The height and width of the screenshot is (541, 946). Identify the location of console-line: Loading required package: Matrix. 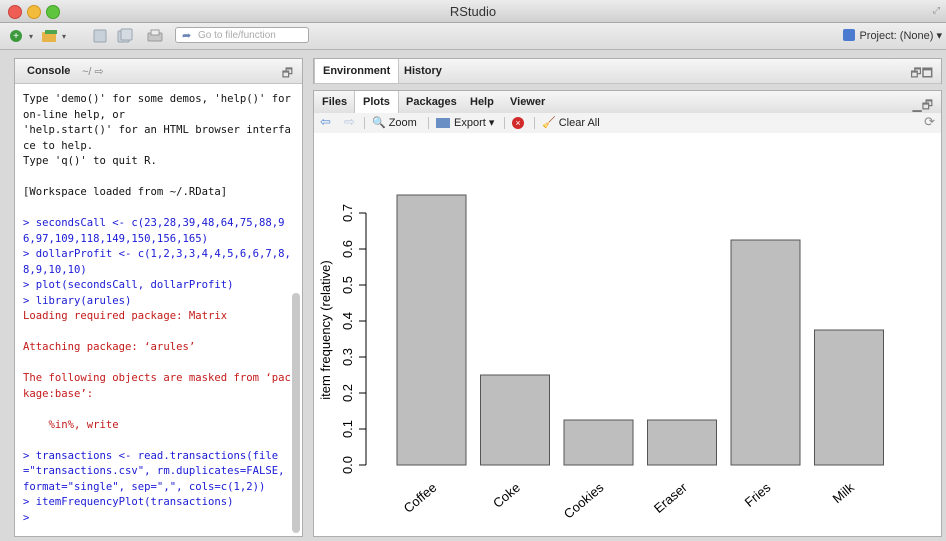
(125, 316).